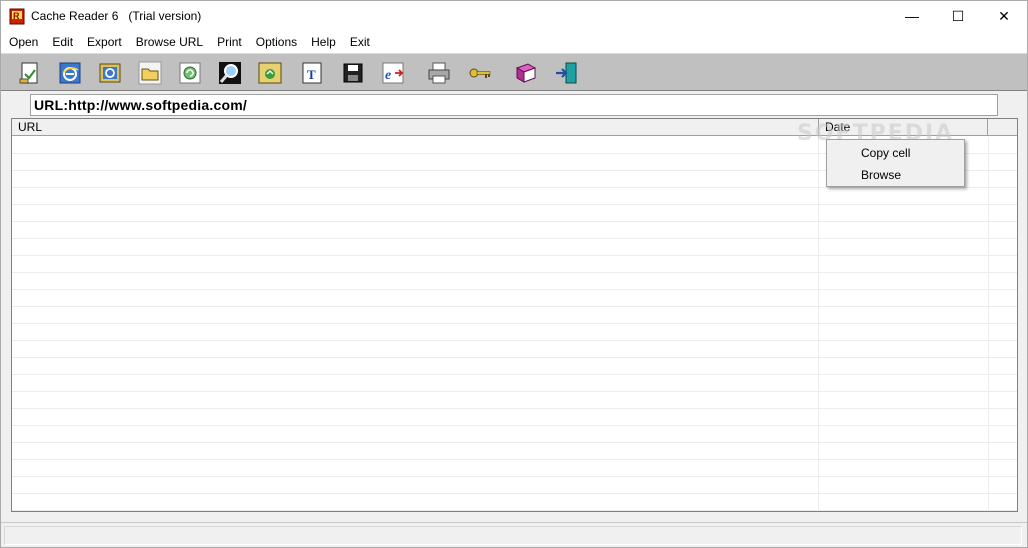  I want to click on ie-cache-icon, so click(110, 73).